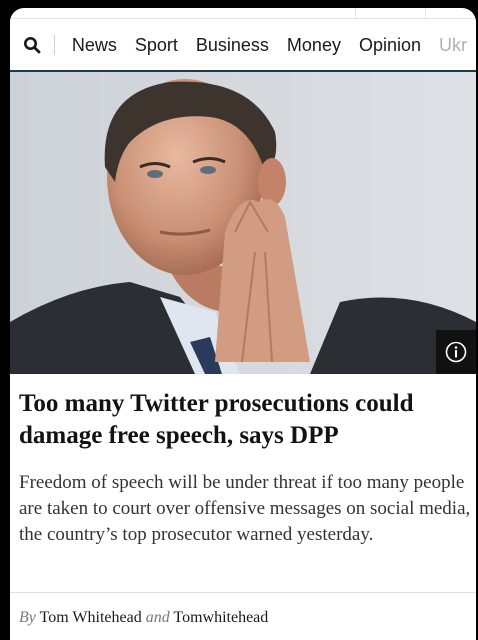 This screenshot has width=478, height=640. I want to click on author-link-2: Tomwhitehead, so click(220, 617).